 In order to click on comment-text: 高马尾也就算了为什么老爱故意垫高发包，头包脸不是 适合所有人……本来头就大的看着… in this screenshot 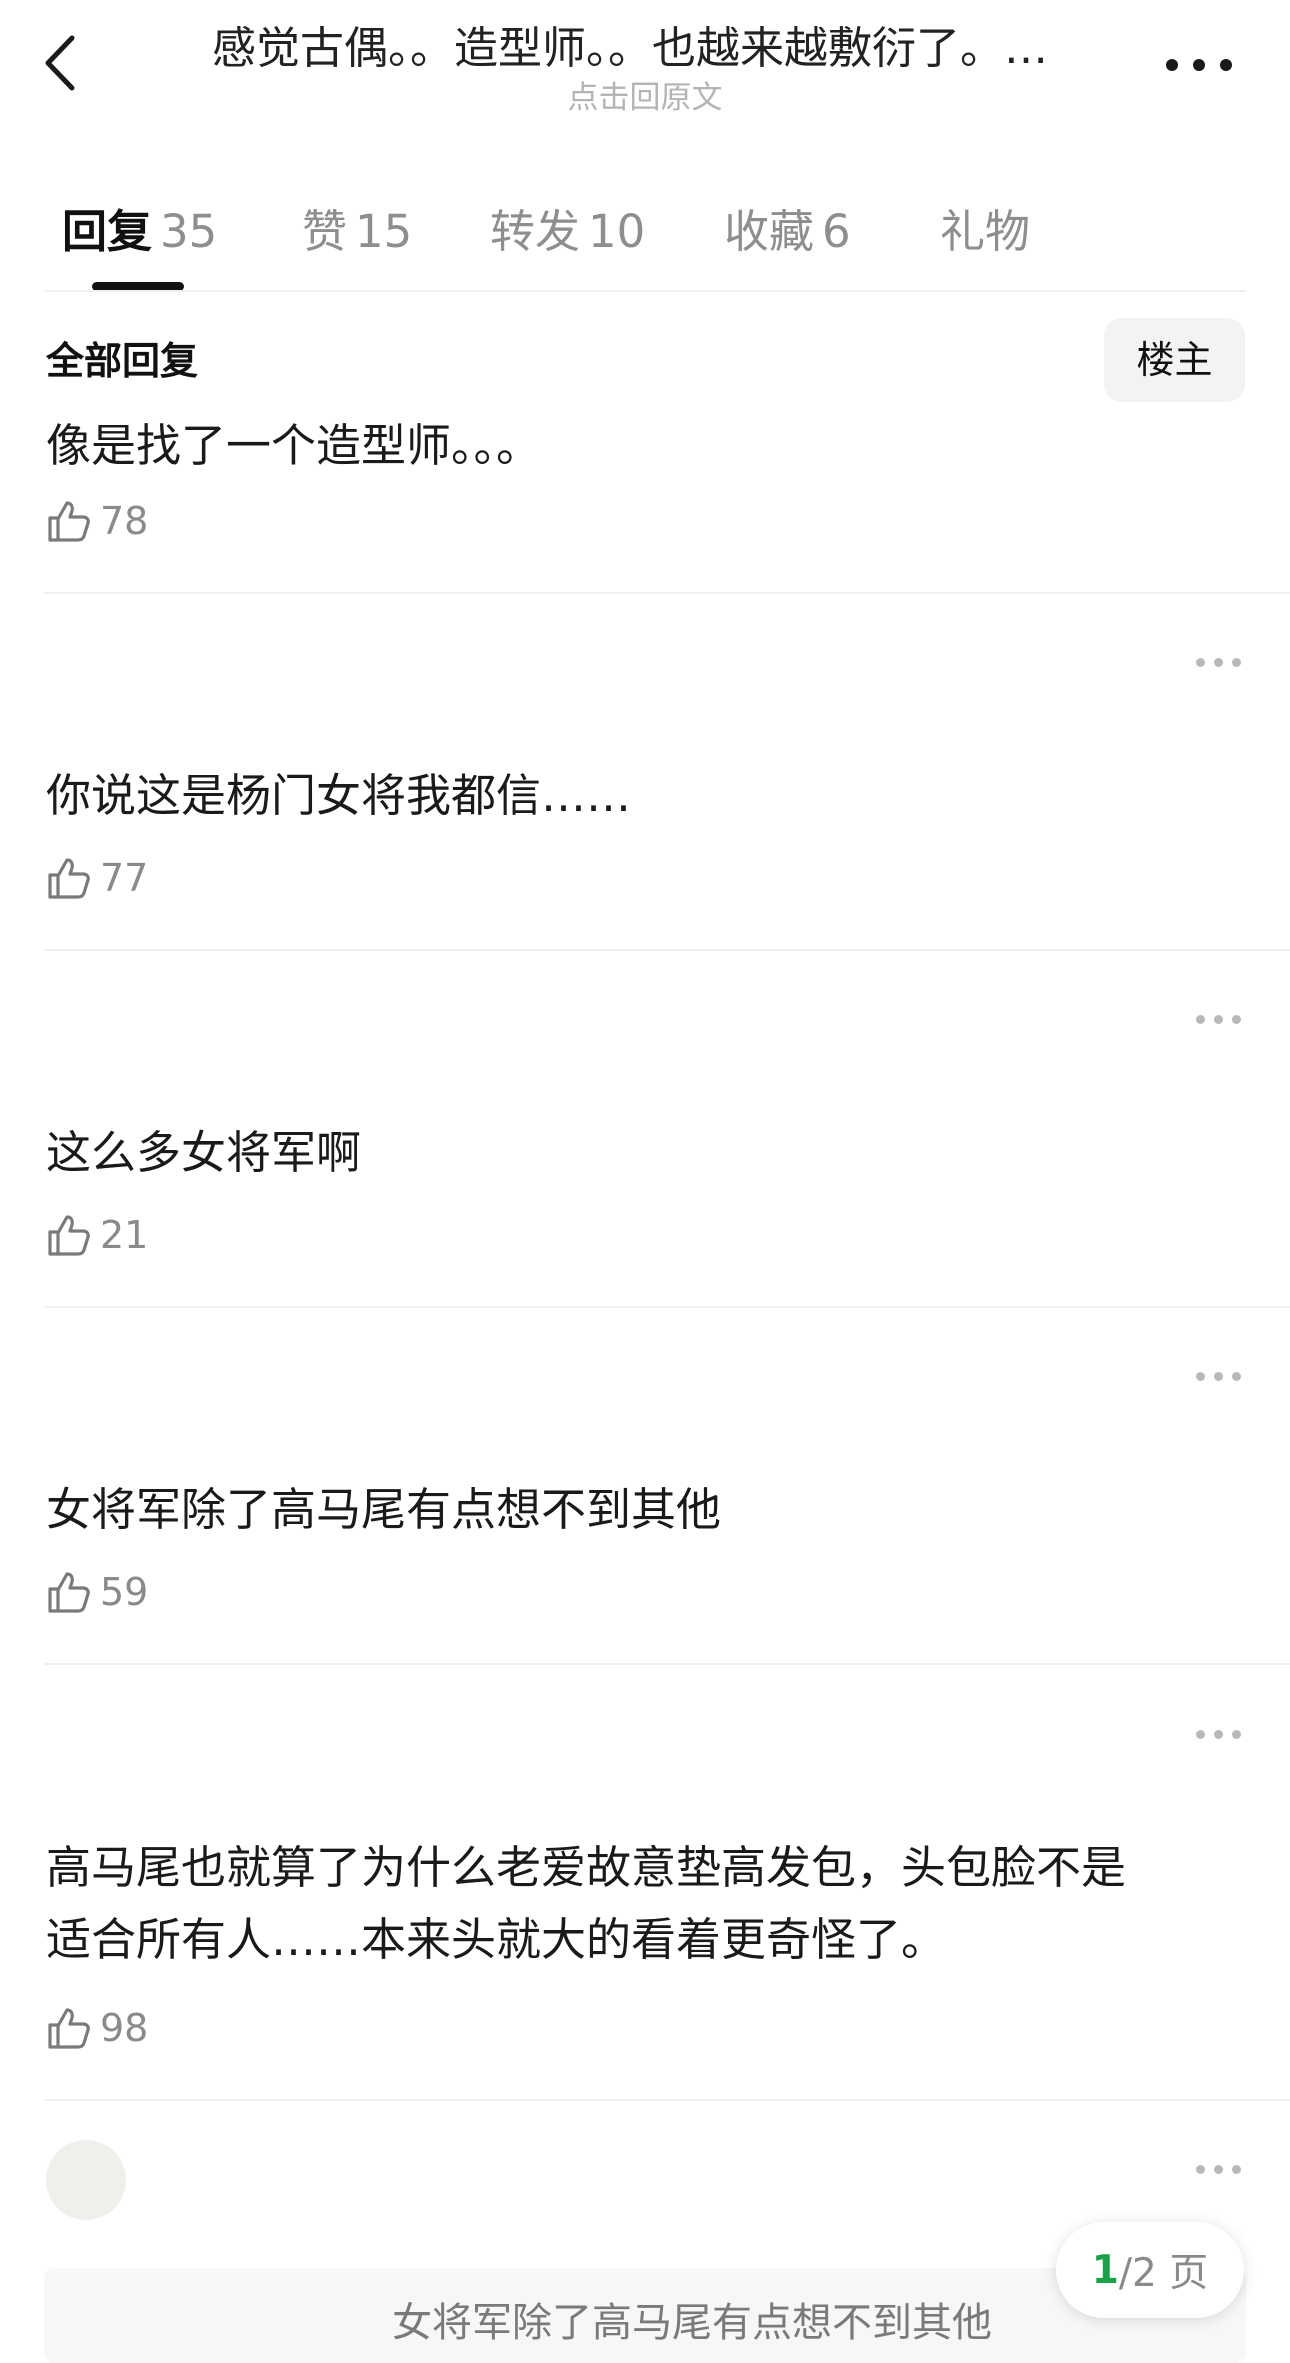, I will do `click(646, 1904)`.